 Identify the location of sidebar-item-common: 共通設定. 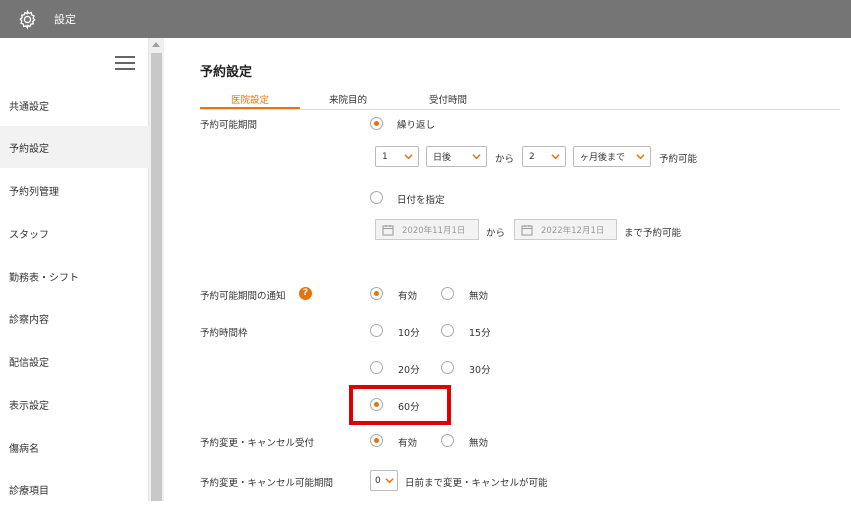
(74, 105).